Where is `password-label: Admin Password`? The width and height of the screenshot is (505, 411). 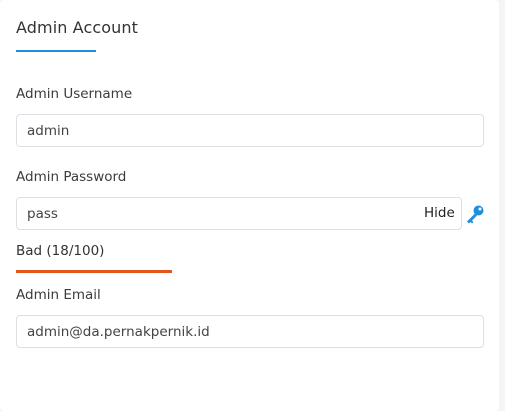
password-label: Admin Password is located at coordinates (71, 177).